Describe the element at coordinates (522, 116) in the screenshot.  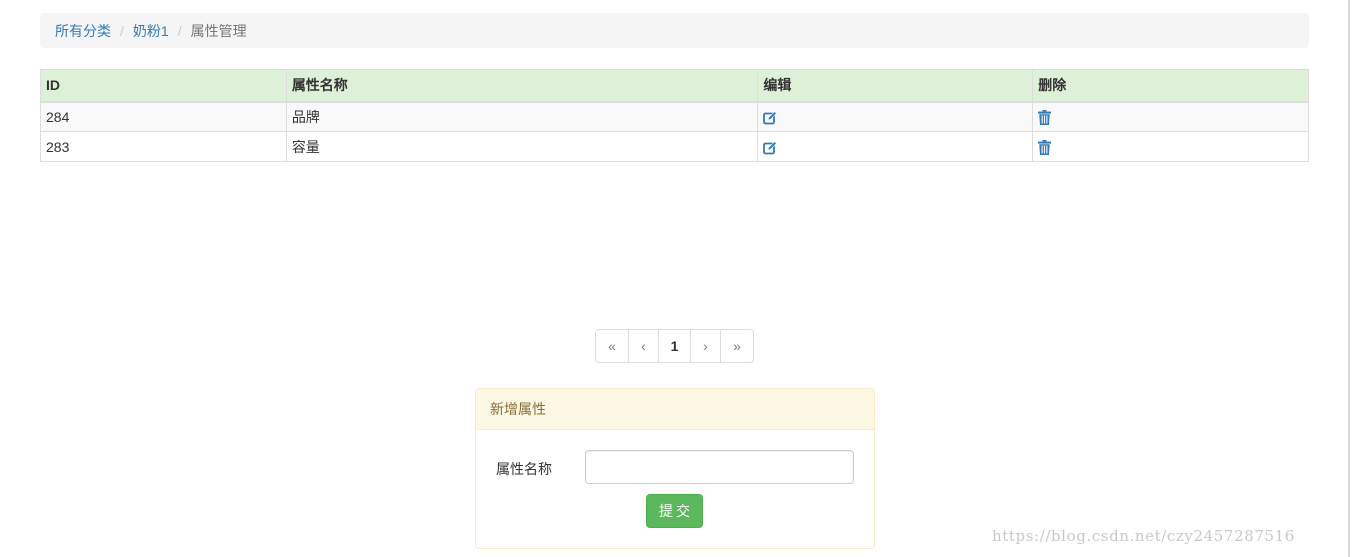
I see `cell-name: 品牌` at that location.